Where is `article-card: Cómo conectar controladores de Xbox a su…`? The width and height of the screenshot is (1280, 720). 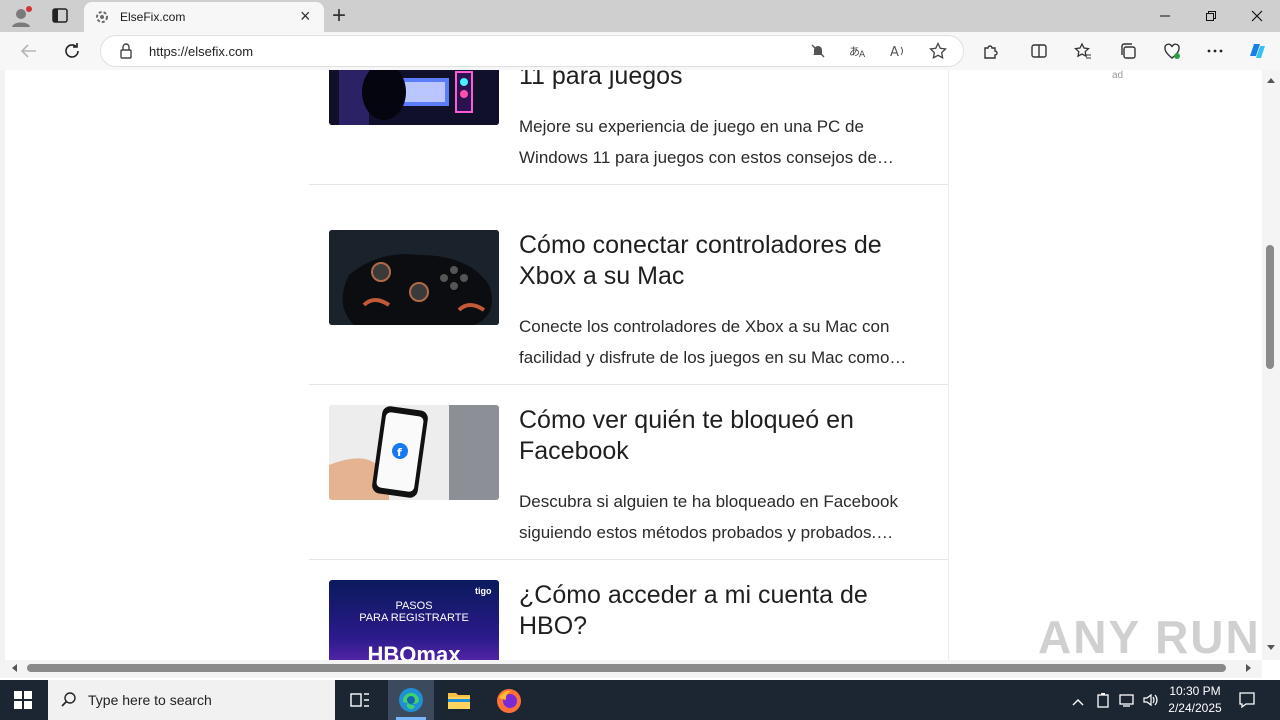
article-card: Cómo conectar controladores de Xbox a su… is located at coordinates (628, 297).